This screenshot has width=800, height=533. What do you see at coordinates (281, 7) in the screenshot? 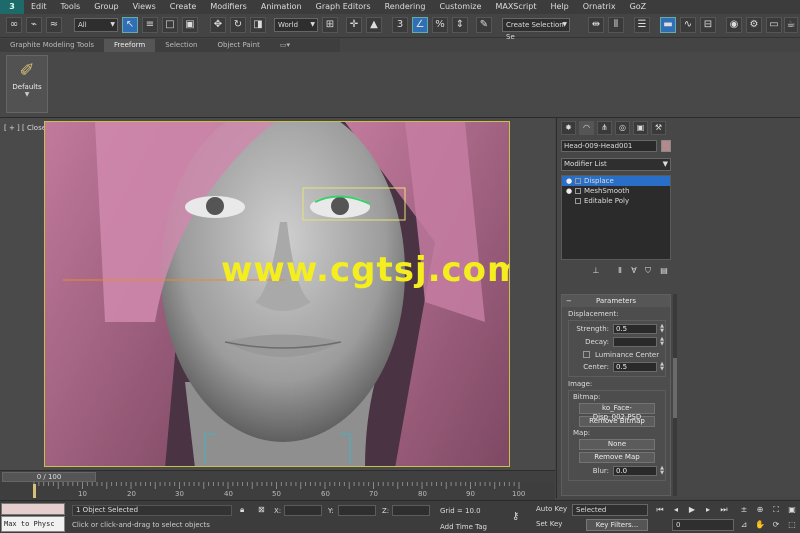
I see `menu-animation: Animation` at bounding box center [281, 7].